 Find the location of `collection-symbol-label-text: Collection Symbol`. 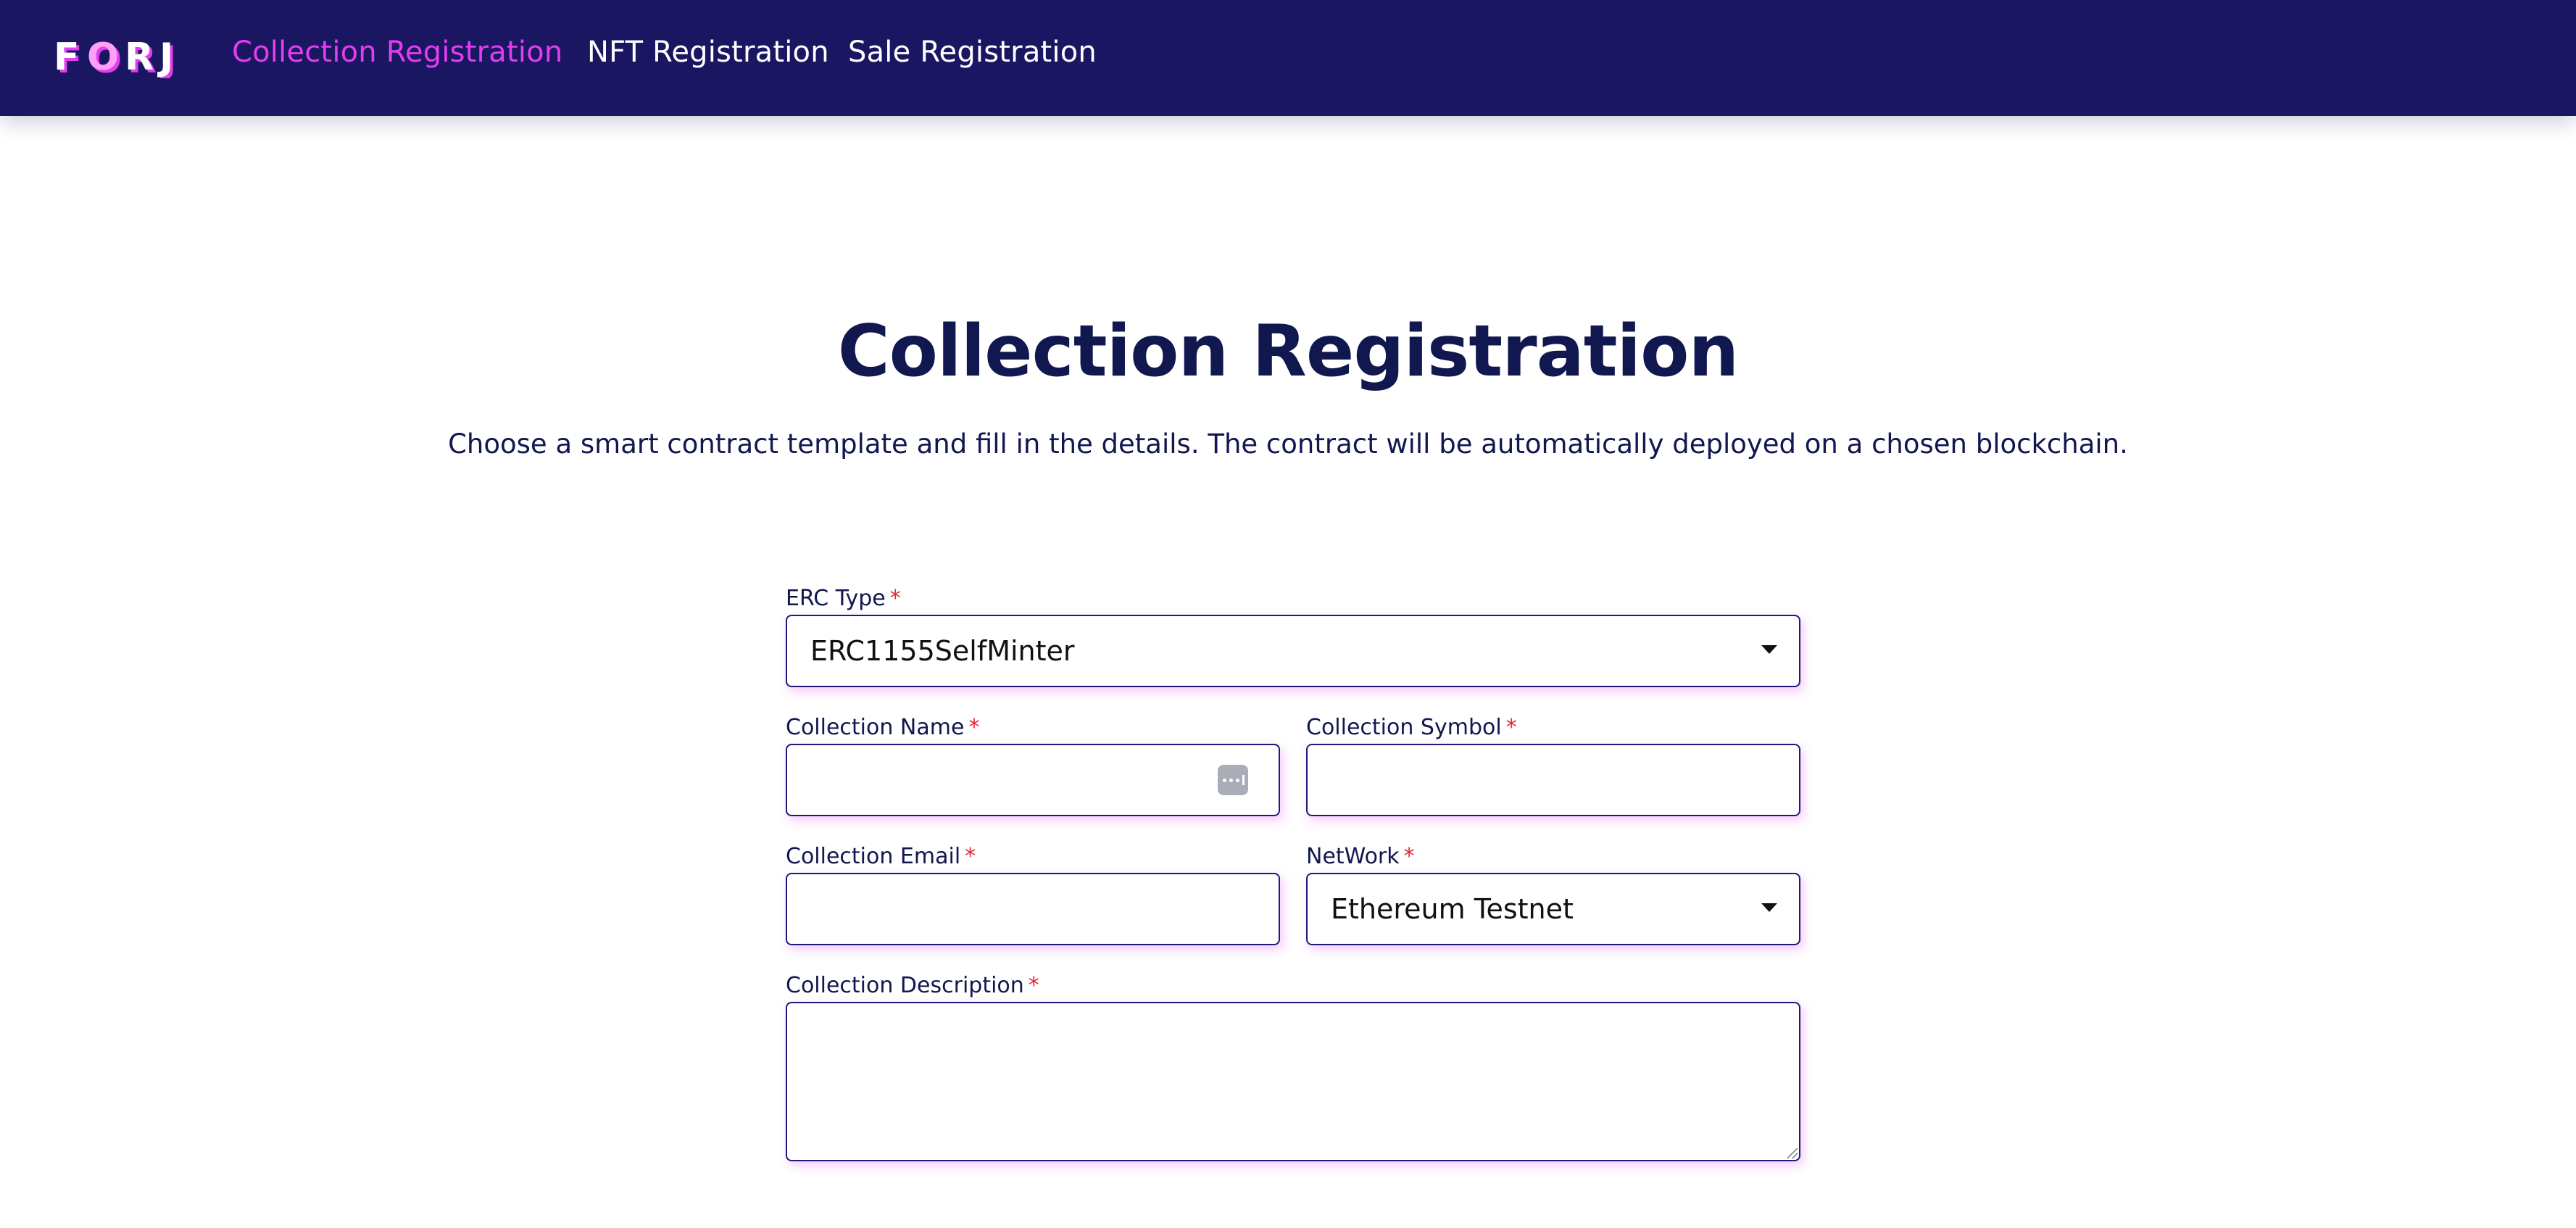

collection-symbol-label-text: Collection Symbol is located at coordinates (1404, 727).